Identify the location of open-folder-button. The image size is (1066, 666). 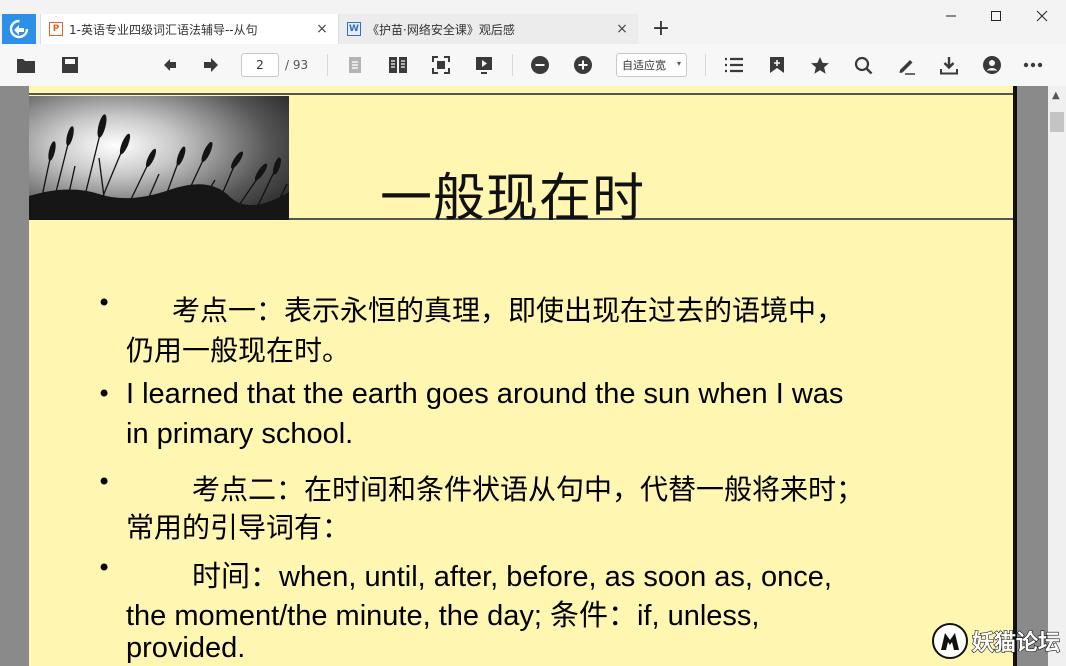
(26, 65).